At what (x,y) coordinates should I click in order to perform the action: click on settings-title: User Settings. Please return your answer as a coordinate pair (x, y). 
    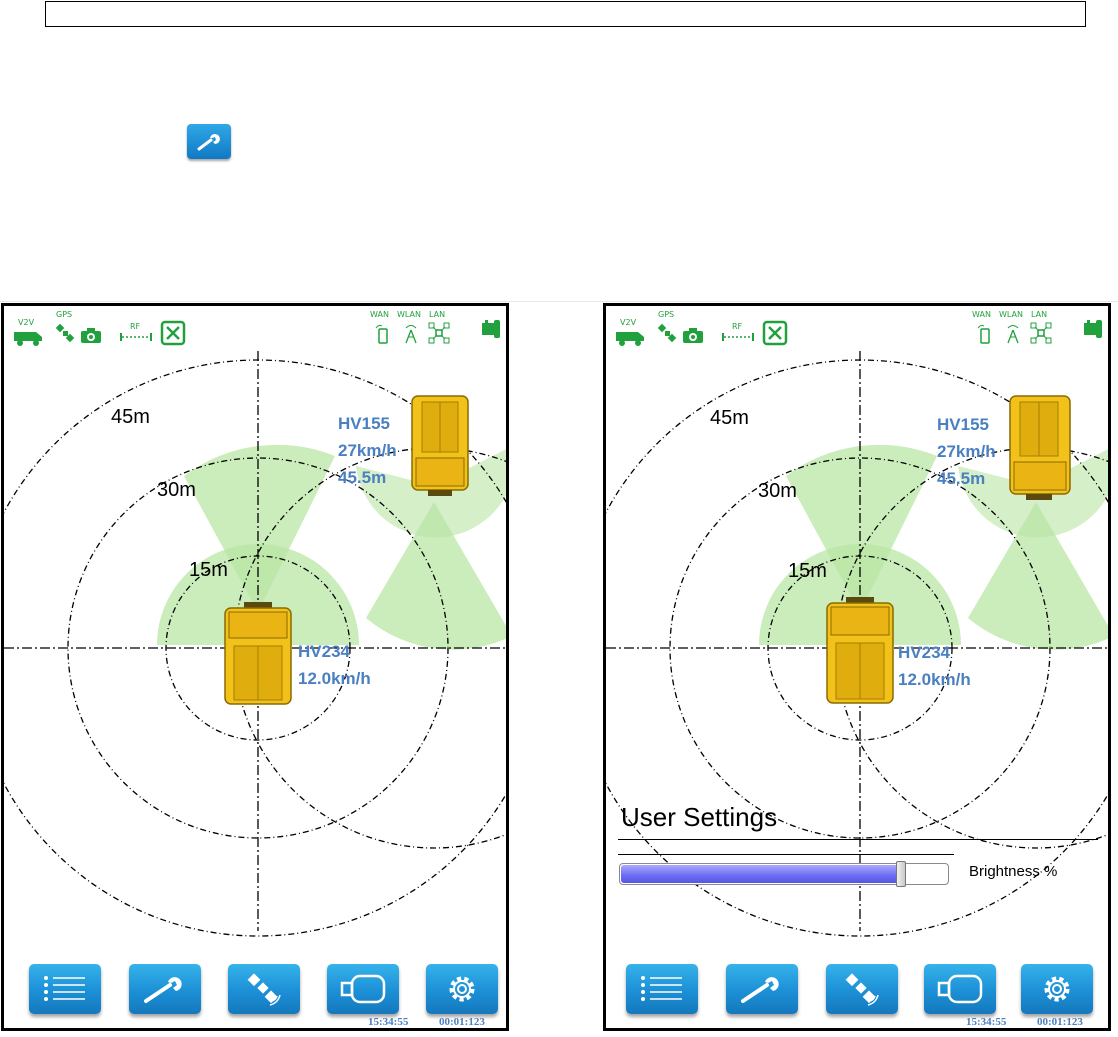
    Looking at the image, I should click on (699, 817).